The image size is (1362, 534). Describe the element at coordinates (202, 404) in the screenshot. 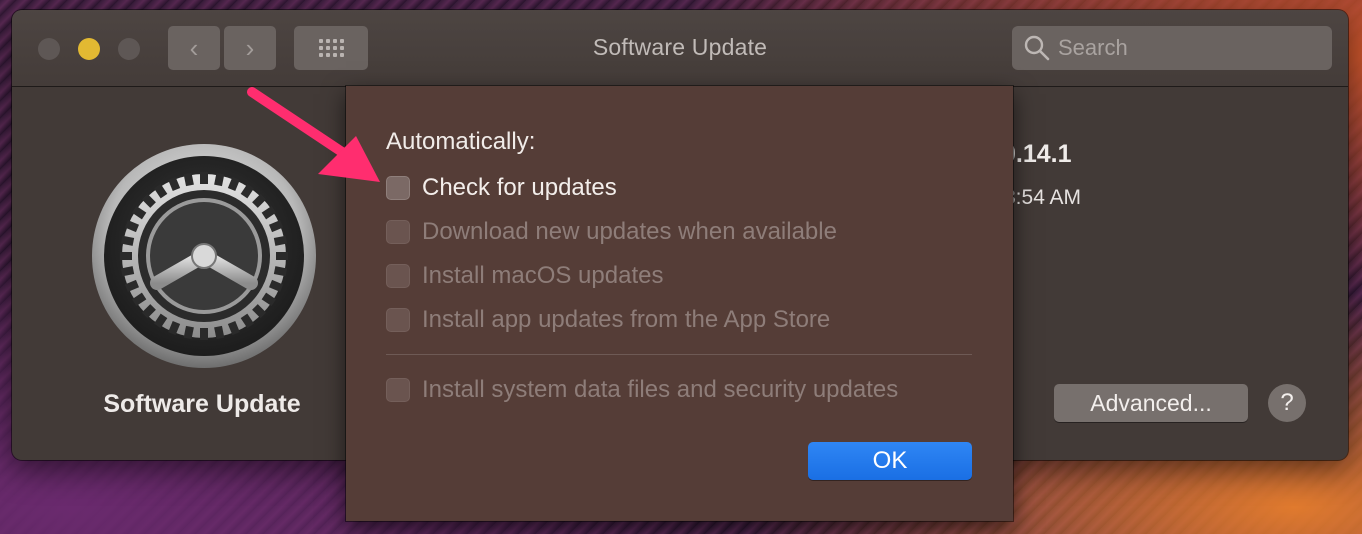

I see `pane-title: Software Update` at that location.